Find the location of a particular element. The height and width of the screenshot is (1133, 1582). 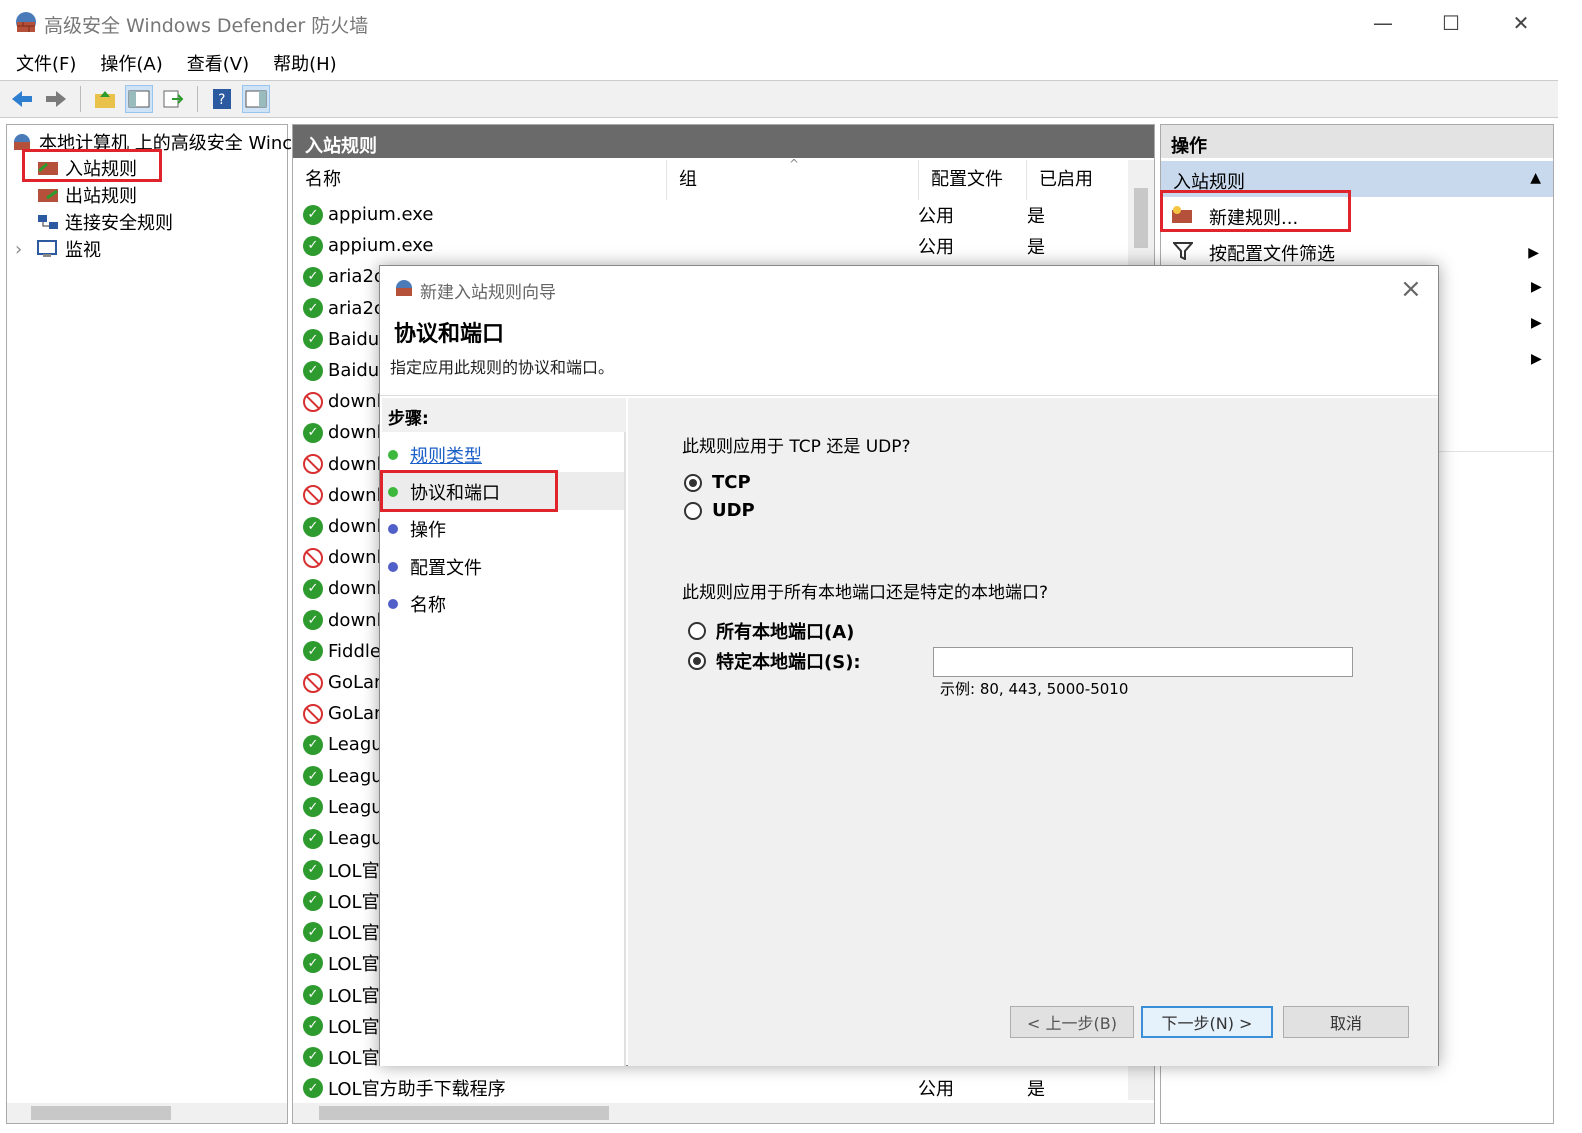

tree-item-label: 监视 is located at coordinates (83, 250).